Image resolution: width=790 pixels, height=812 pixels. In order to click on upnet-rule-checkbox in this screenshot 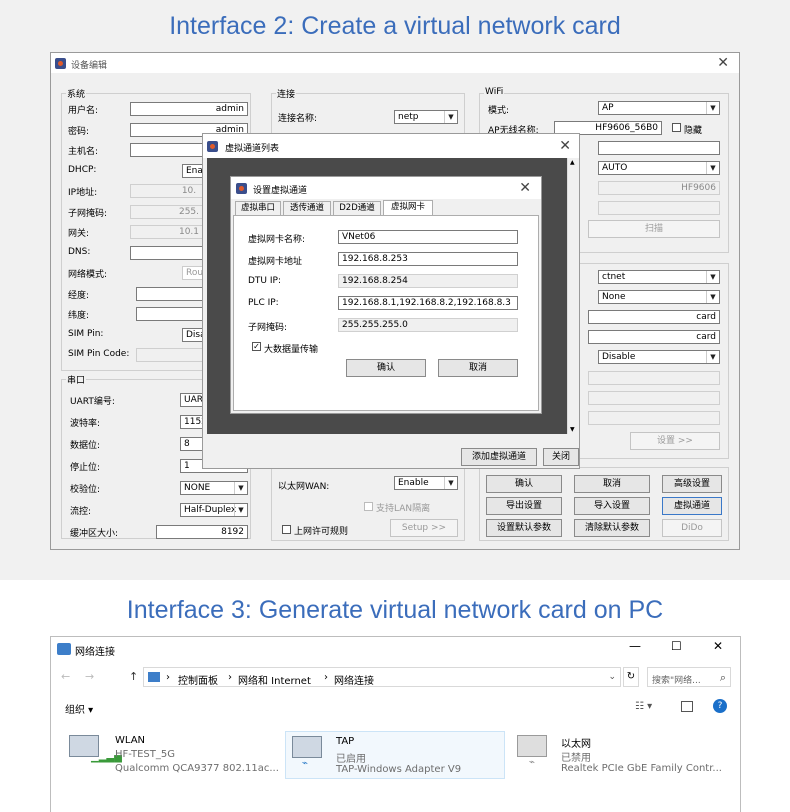, I will do `click(286, 529)`.